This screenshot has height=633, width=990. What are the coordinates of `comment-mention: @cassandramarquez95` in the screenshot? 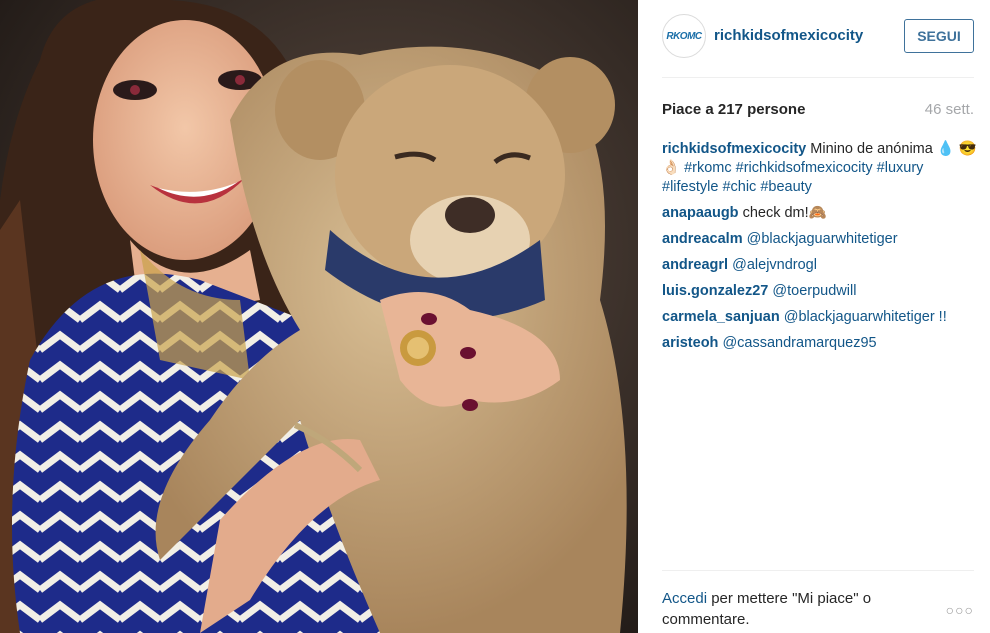 It's located at (799, 343).